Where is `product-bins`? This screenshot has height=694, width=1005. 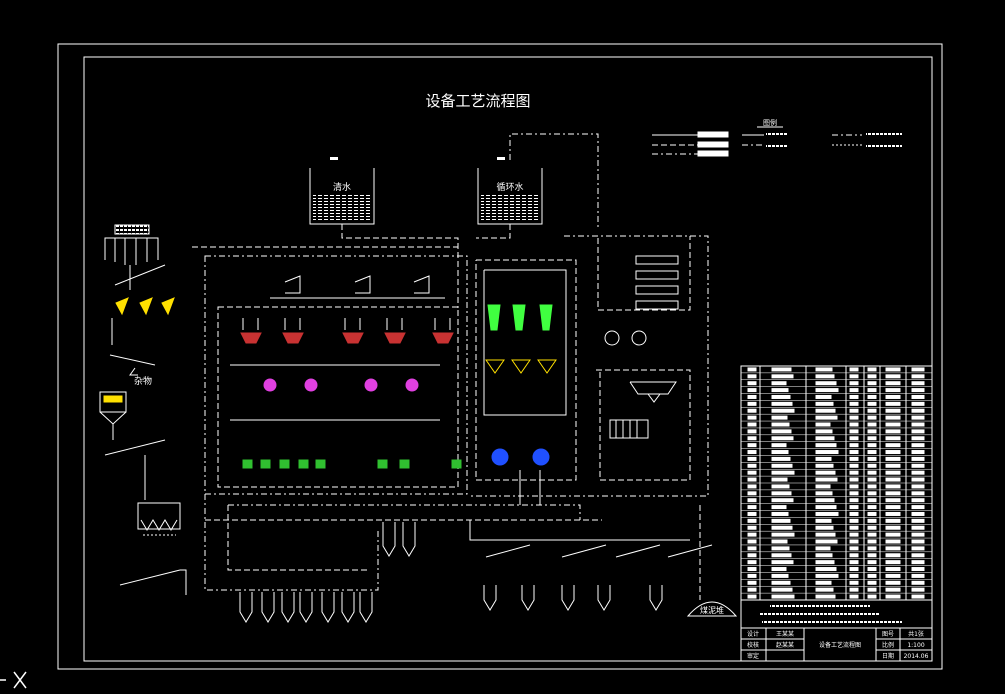
product-bins is located at coordinates (327, 572).